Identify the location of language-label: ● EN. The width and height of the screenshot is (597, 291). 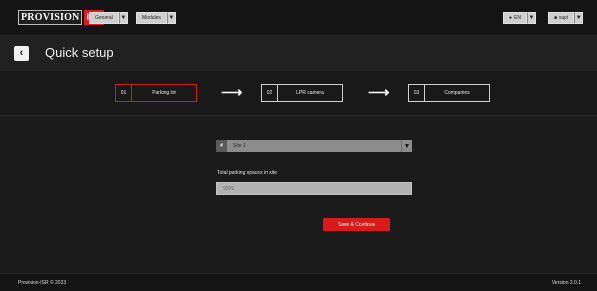
(515, 18).